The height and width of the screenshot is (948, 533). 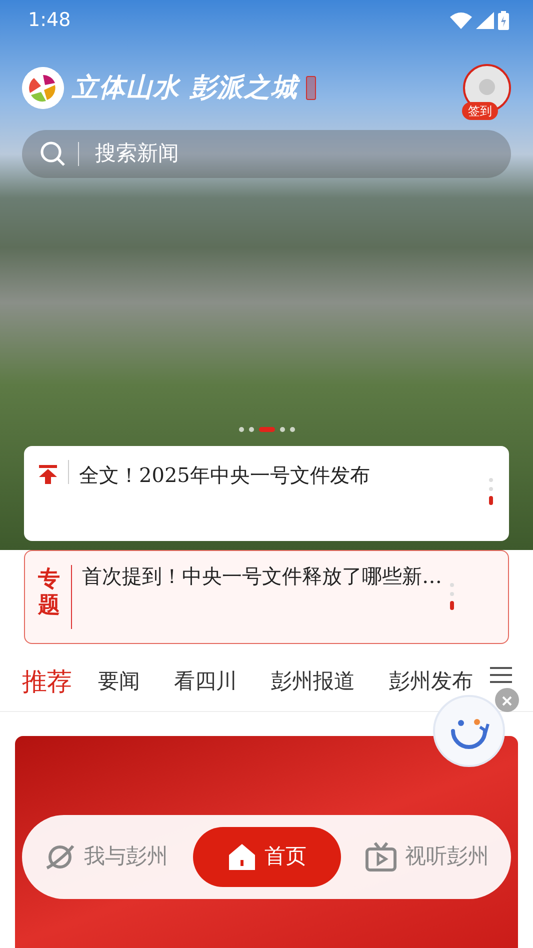 What do you see at coordinates (43, 88) in the screenshot?
I see `logo-icon` at bounding box center [43, 88].